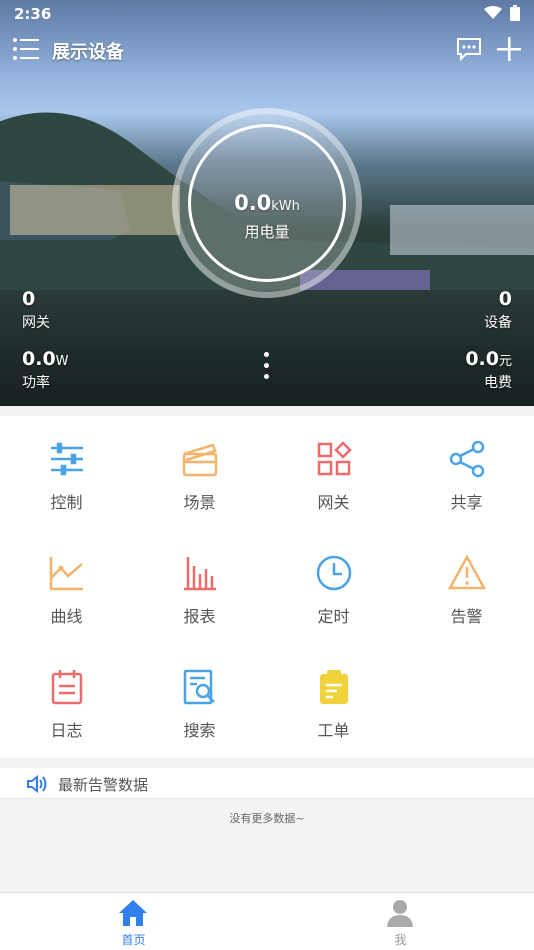  What do you see at coordinates (199, 502) in the screenshot?
I see `menu-label: 场景` at bounding box center [199, 502].